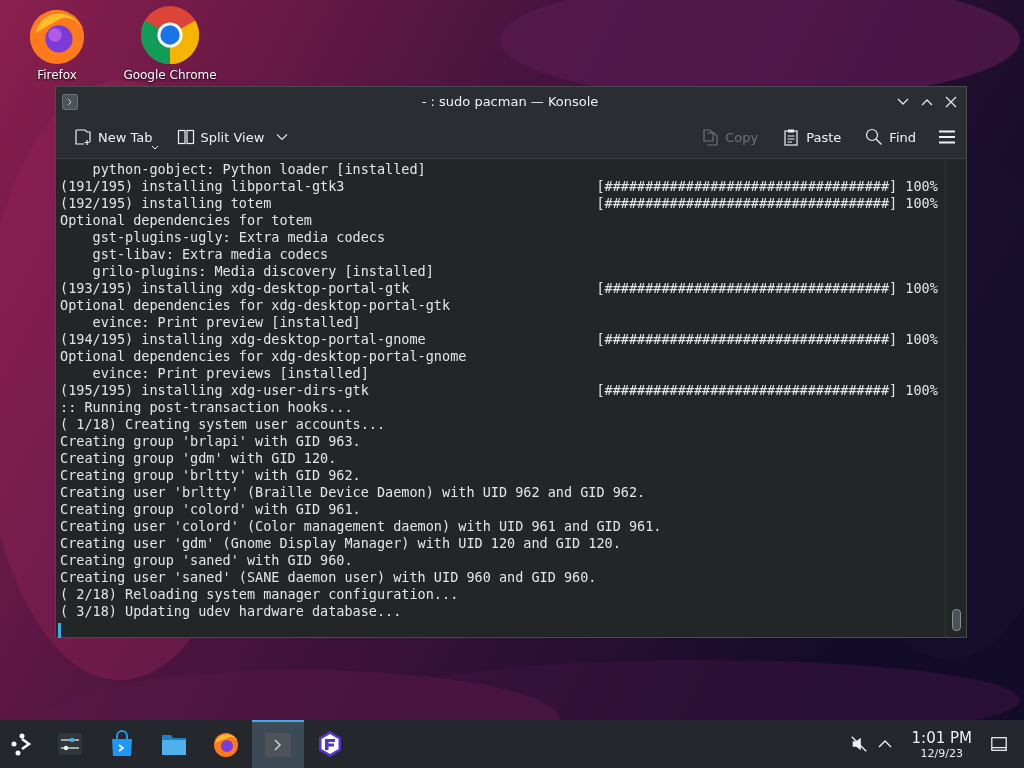 The height and width of the screenshot is (768, 1024). What do you see at coordinates (210, 475) in the screenshot?
I see `terminal-line: Creating group 'brltty' with GID 962.` at bounding box center [210, 475].